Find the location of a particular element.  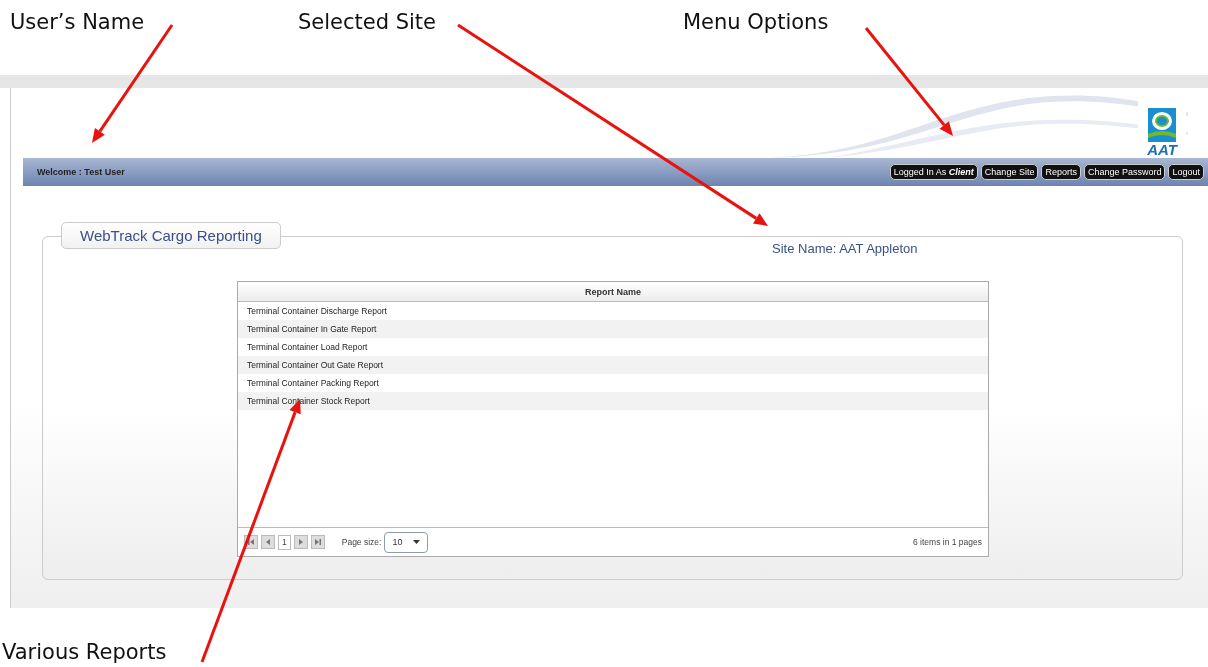

menu-button: Reports is located at coordinates (1061, 172).